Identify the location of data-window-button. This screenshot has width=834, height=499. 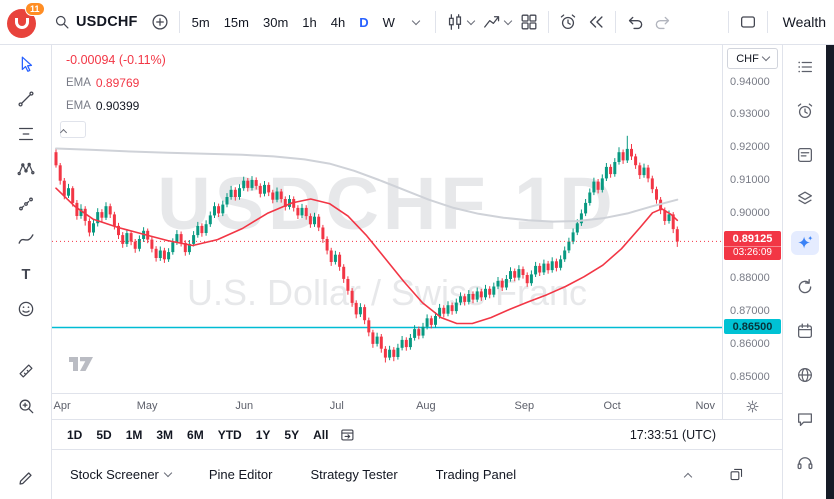
(805, 155).